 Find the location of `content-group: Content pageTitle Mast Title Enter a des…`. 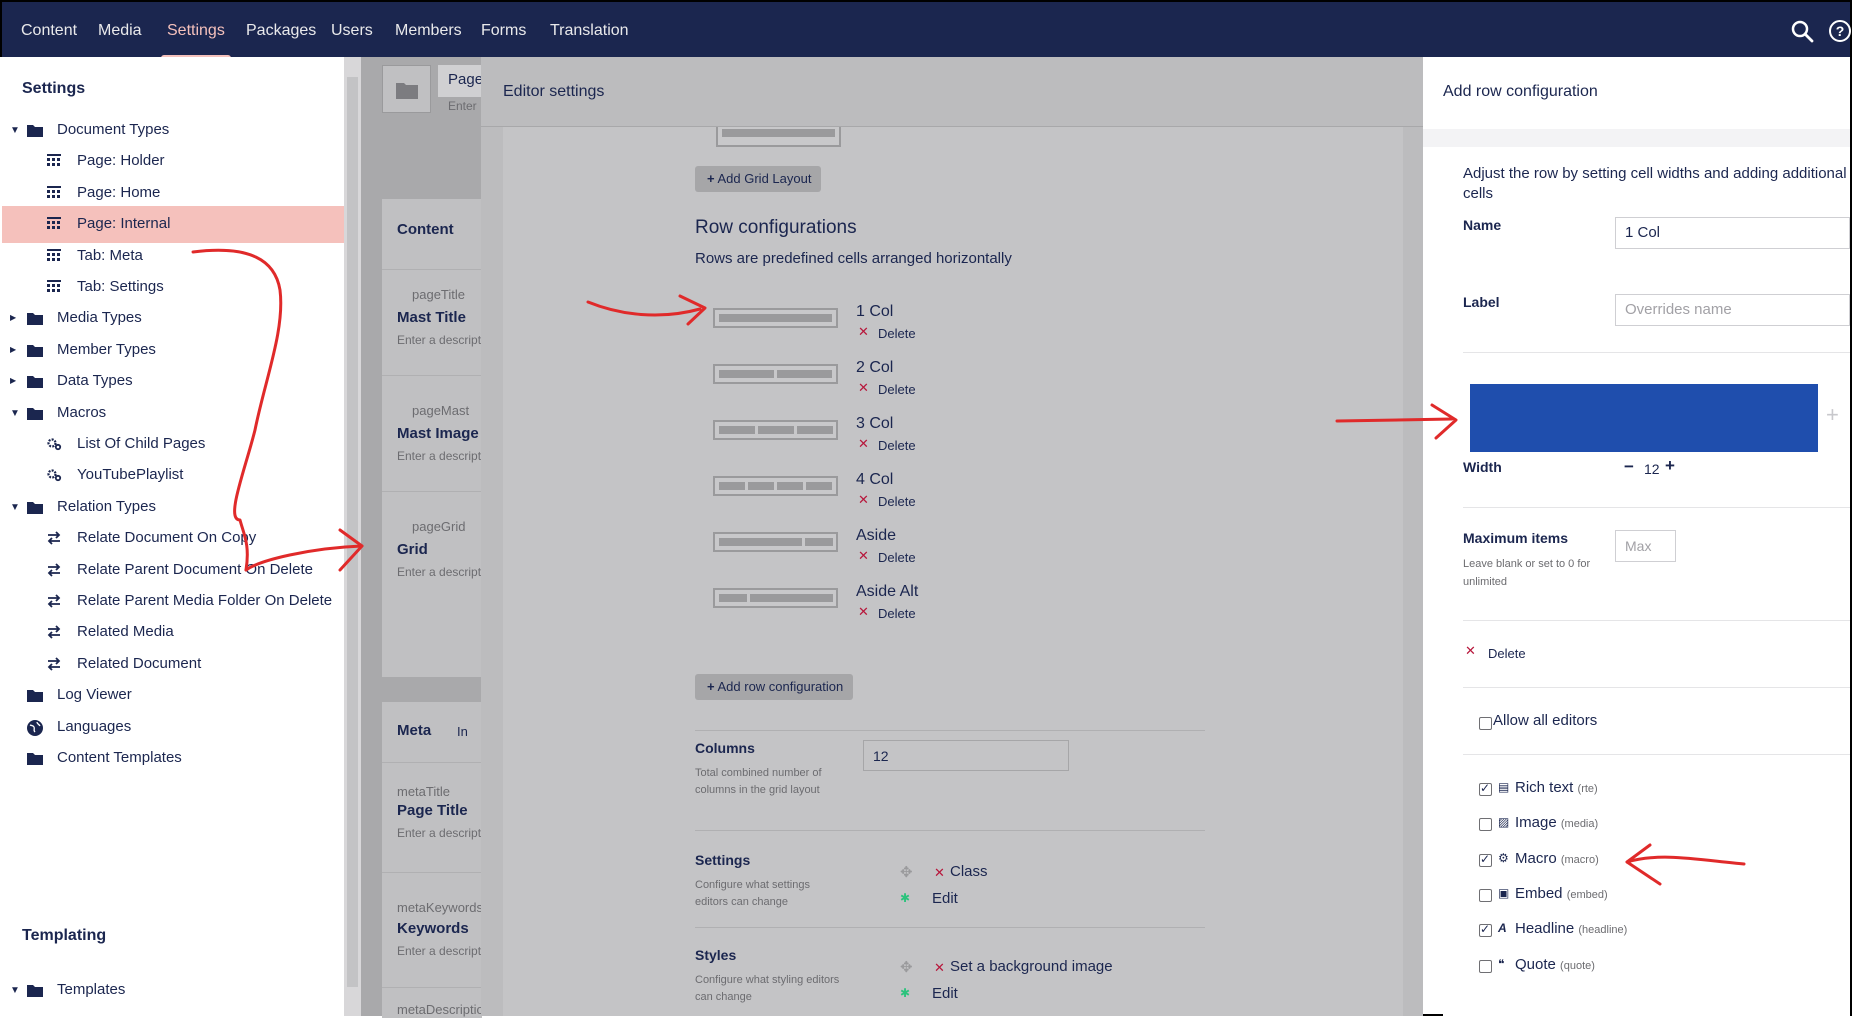

content-group: Content pageTitle Mast Title Enter a des… is located at coordinates (432, 438).